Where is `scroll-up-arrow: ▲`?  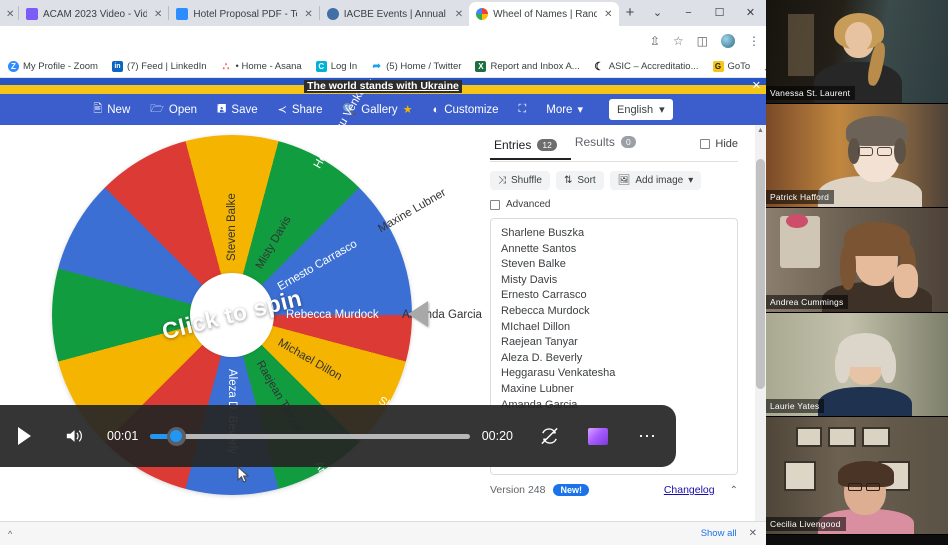 scroll-up-arrow: ▲ is located at coordinates (760, 130).